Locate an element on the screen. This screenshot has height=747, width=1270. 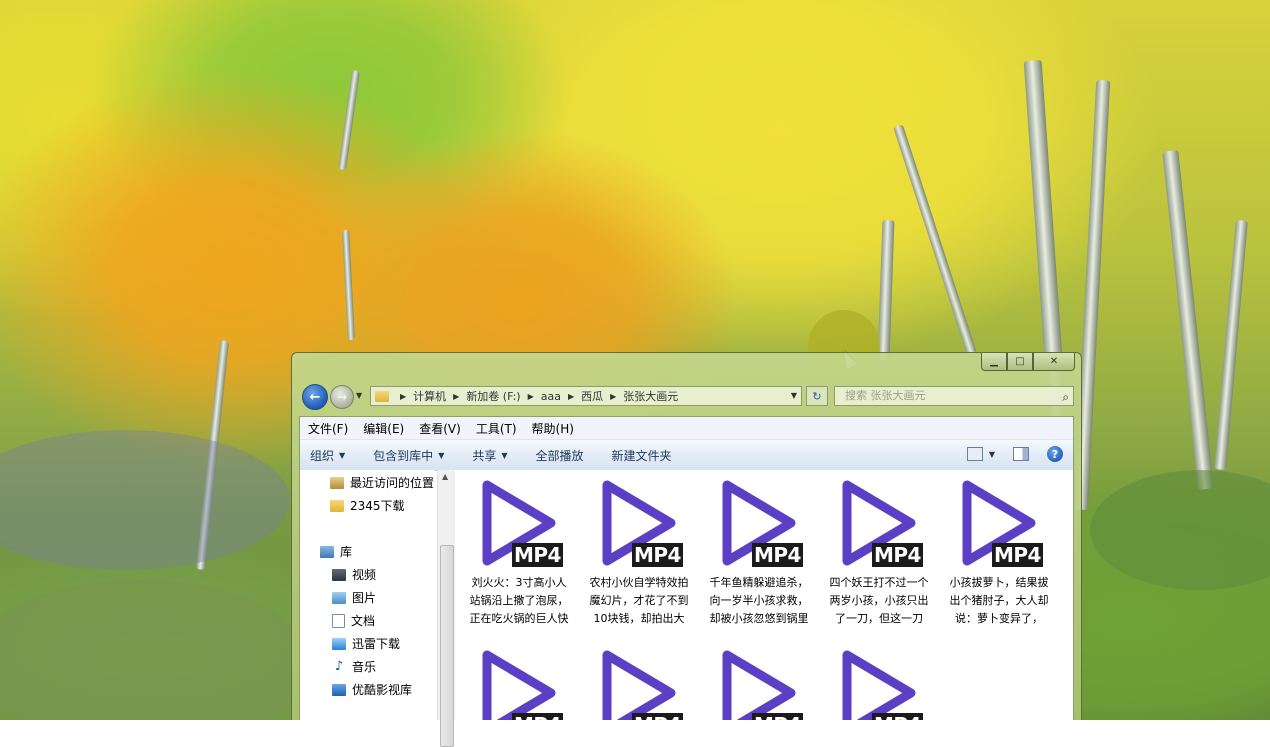
breadcrumb-drive: 新加卷 (F:) is located at coordinates (493, 396).